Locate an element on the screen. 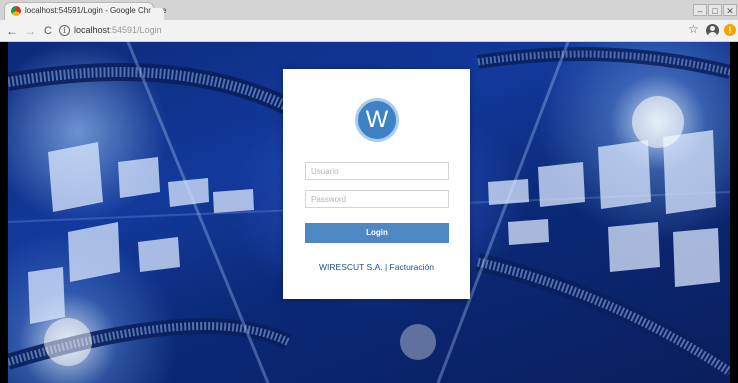  address-bar: localhost:54591/Login is located at coordinates (118, 30).